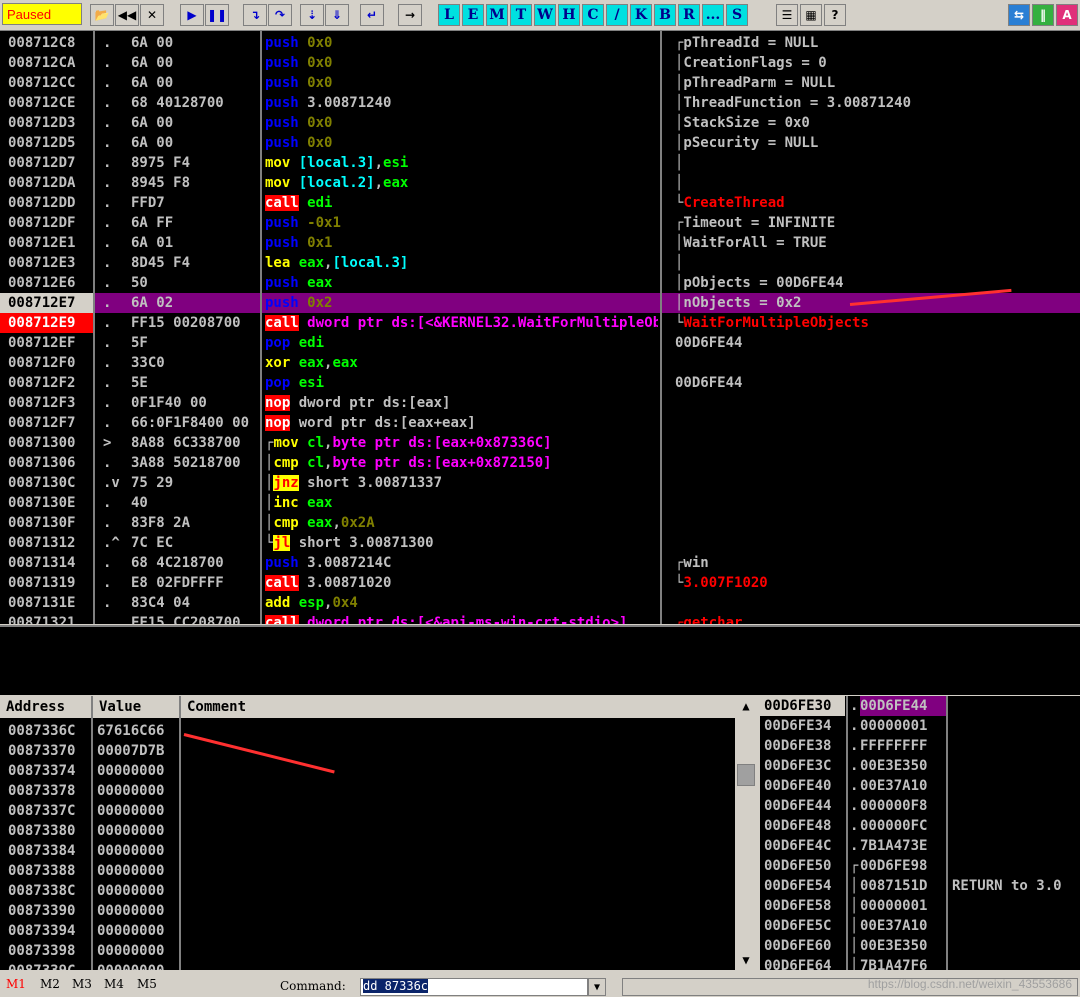  I want to click on instruction-address: 008712CC, so click(46, 83).